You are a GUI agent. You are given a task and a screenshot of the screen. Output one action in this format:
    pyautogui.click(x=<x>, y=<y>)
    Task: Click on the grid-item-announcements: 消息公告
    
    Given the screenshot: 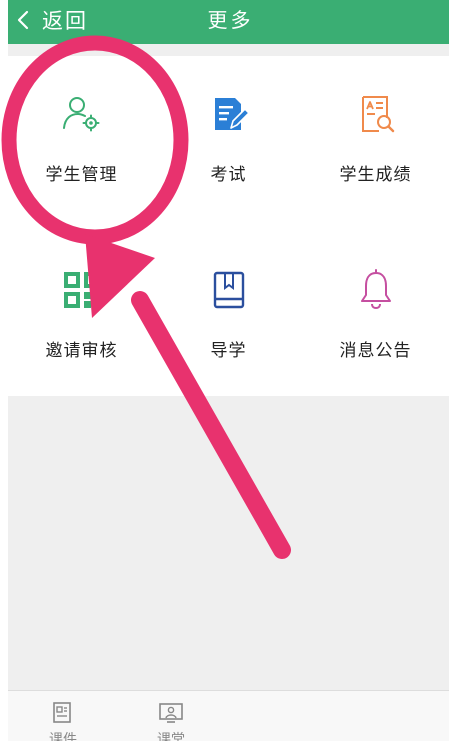 What is the action you would take?
    pyautogui.click(x=375, y=307)
    